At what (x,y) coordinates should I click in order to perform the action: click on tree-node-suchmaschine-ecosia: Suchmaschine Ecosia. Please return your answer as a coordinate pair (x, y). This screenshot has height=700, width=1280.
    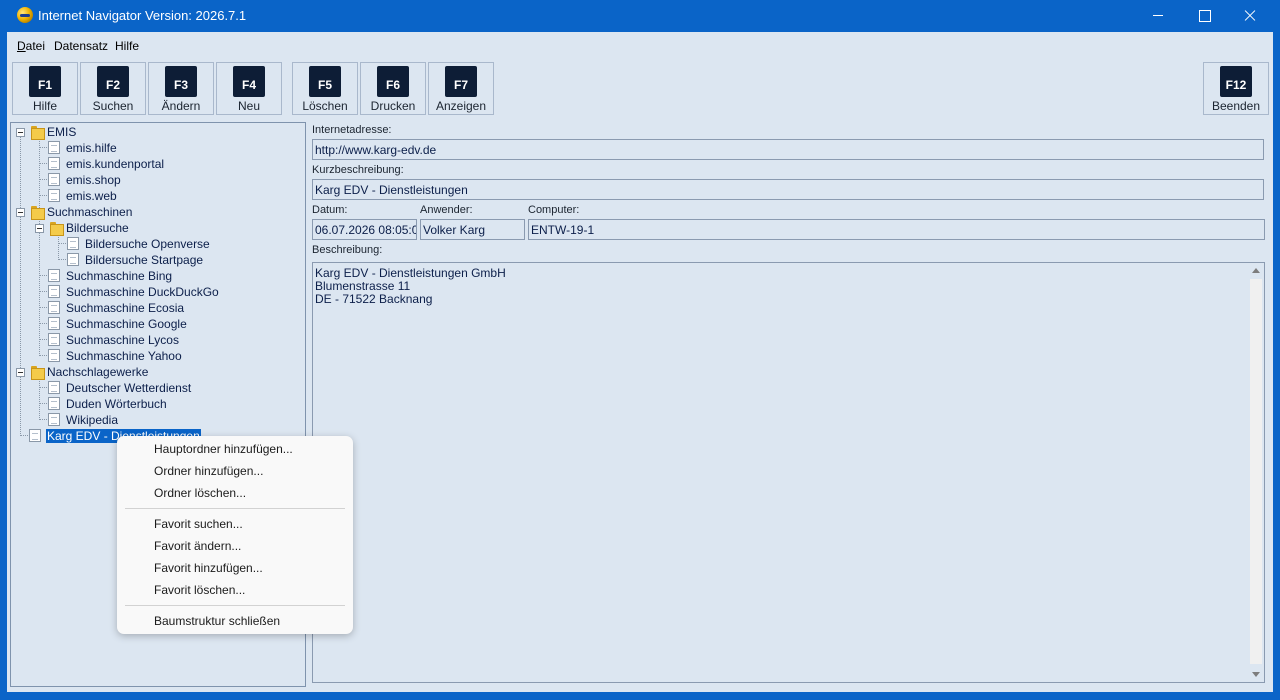
    Looking at the image, I should click on (125, 308).